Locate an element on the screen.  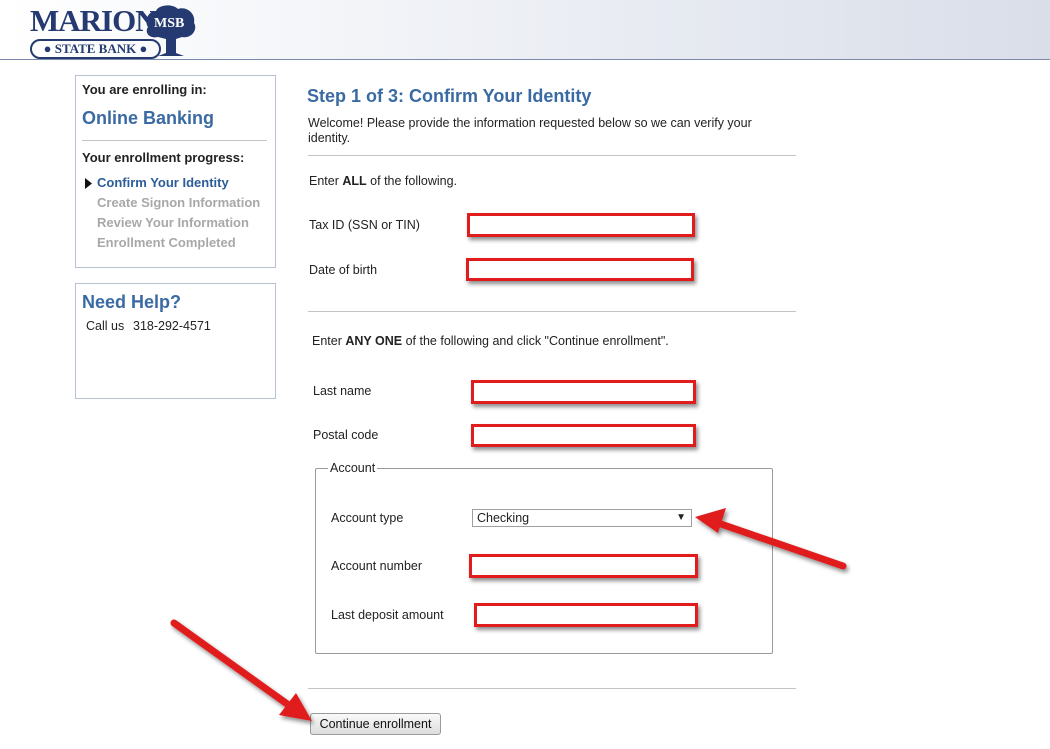
logo-emblem-icon: MSB is located at coordinates (171, 30).